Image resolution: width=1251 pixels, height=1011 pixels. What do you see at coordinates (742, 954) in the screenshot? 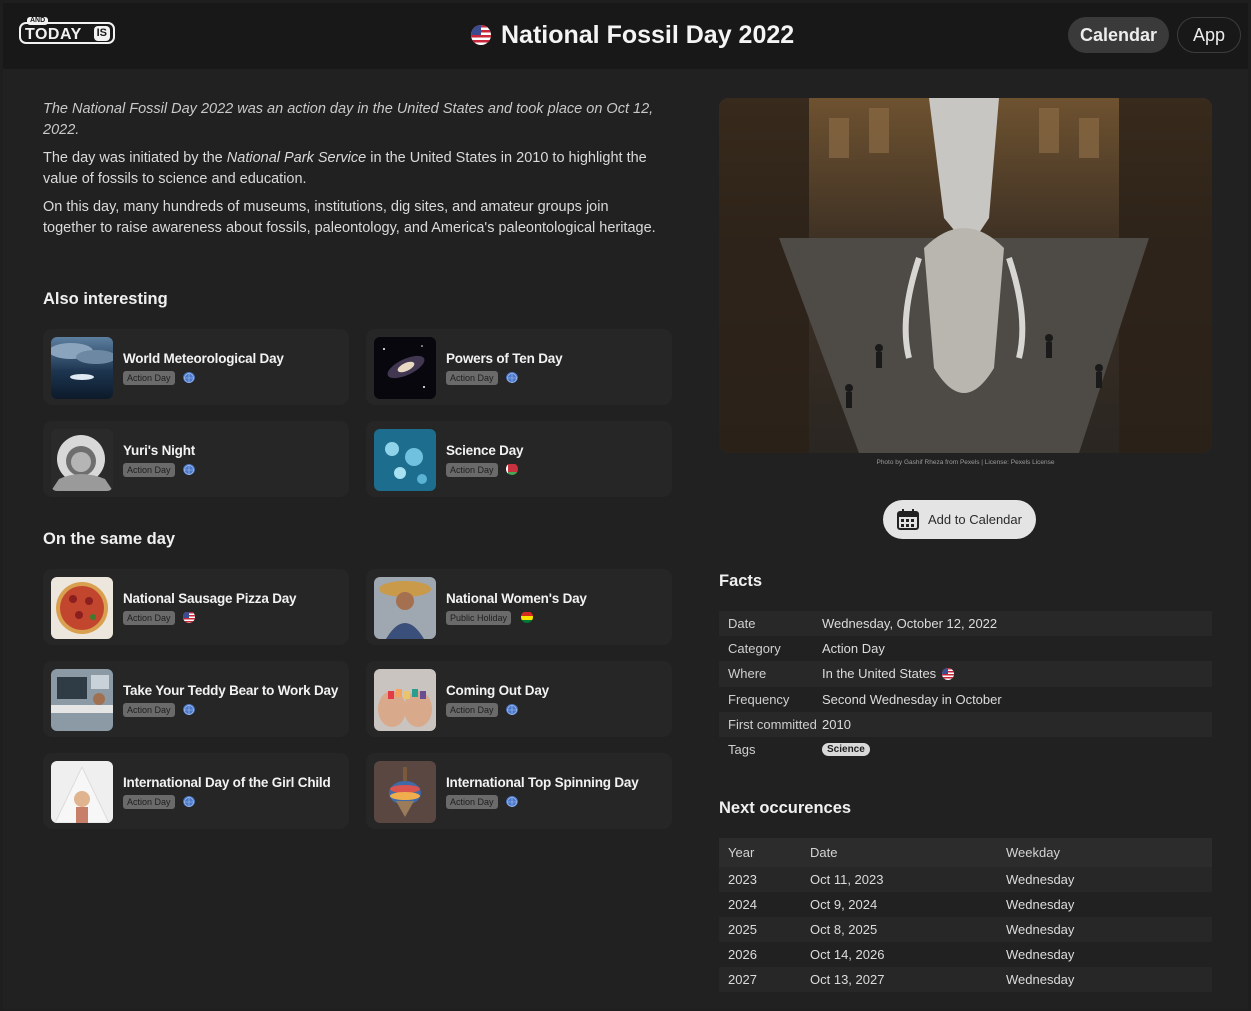
I see `year-cell: 2026` at bounding box center [742, 954].